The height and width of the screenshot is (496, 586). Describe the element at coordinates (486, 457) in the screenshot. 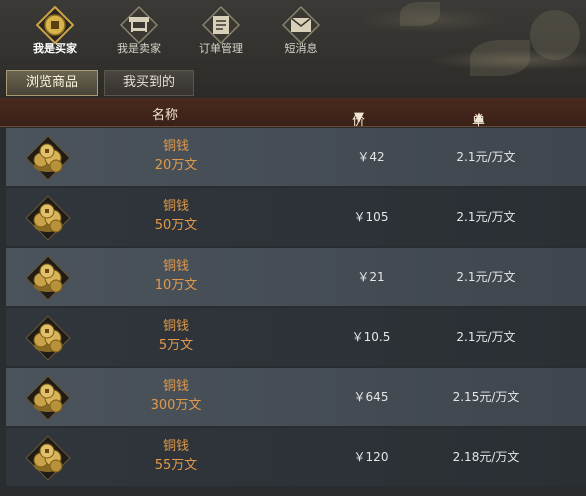

I see `item-unit-price: 2.18元/万文` at that location.